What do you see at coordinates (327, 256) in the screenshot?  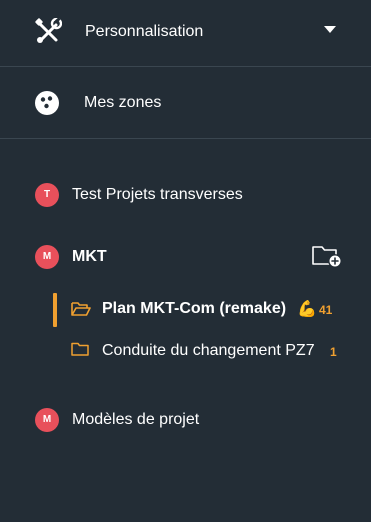 I see `folder-add-icon` at bounding box center [327, 256].